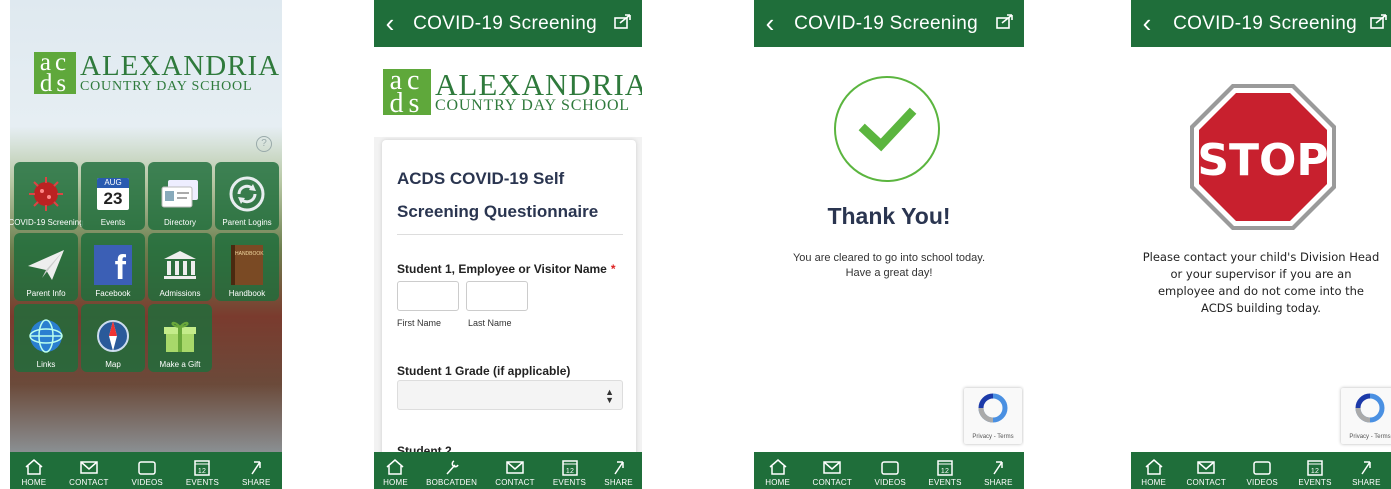 The width and height of the screenshot is (1391, 489). I want to click on tile-handbook: HANDBOOK Handbook, so click(247, 267).